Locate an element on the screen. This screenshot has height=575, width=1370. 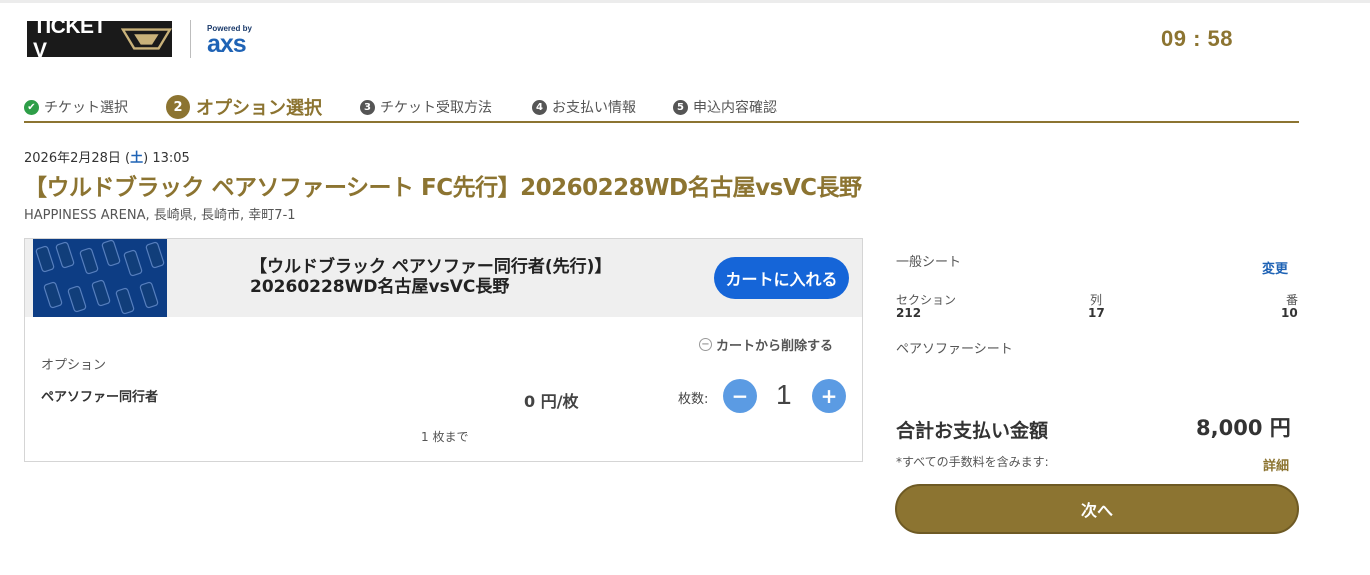
event-date-suffix: ) 13:05 is located at coordinates (166, 158).